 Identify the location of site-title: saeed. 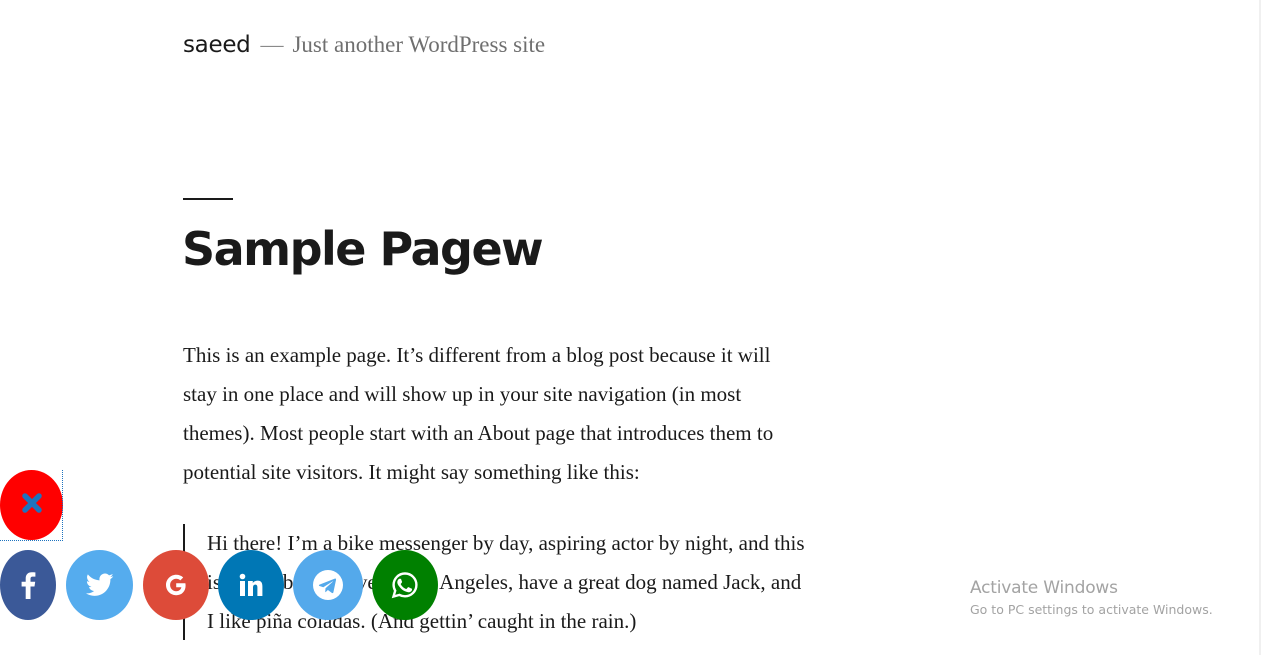
(217, 45).